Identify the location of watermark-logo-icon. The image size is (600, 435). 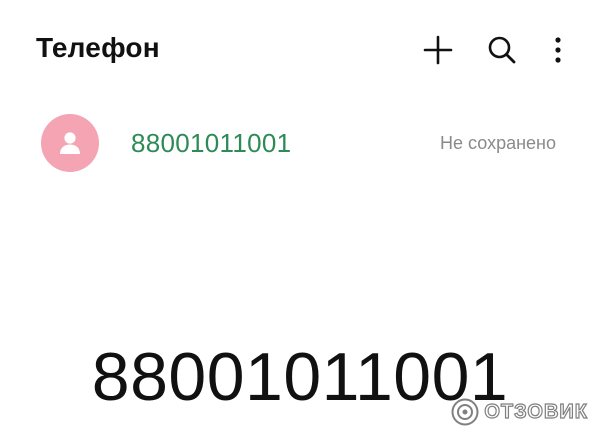
(465, 412).